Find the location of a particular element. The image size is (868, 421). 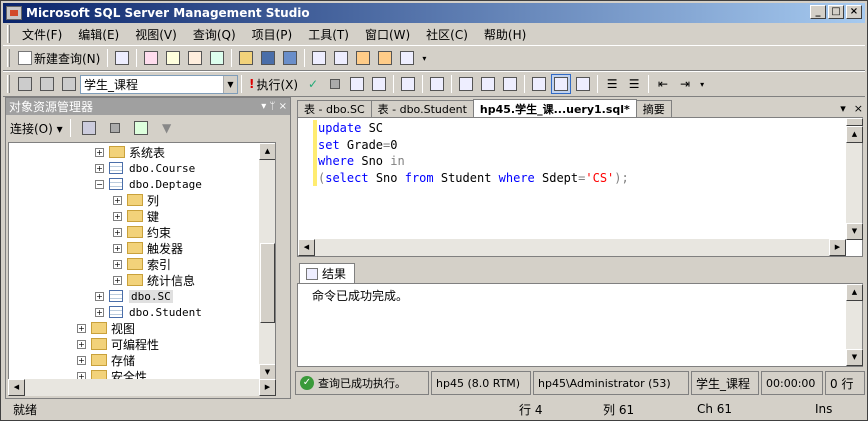

tree-node: + 存储 is located at coordinates (106, 360).